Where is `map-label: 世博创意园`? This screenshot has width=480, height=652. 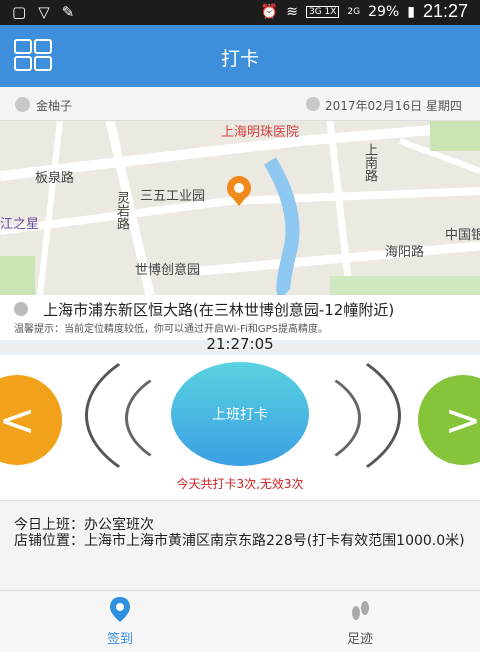 map-label: 世博创意园 is located at coordinates (168, 270).